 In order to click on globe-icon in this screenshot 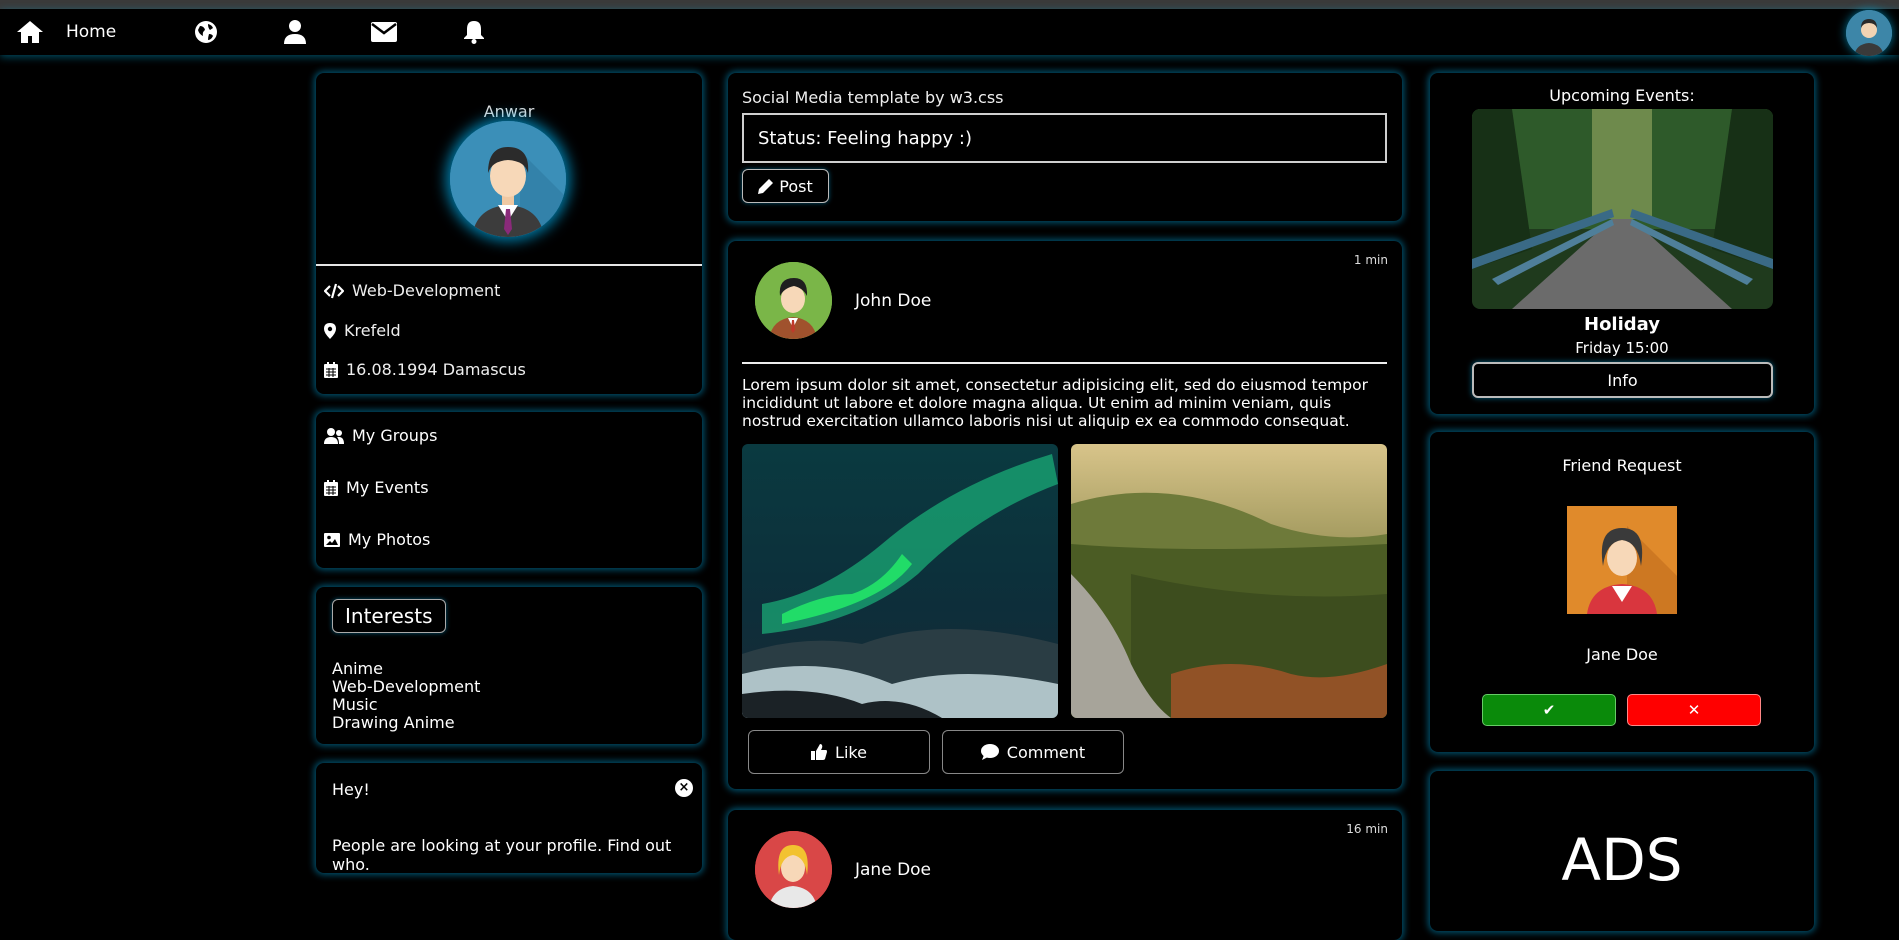, I will do `click(206, 32)`.